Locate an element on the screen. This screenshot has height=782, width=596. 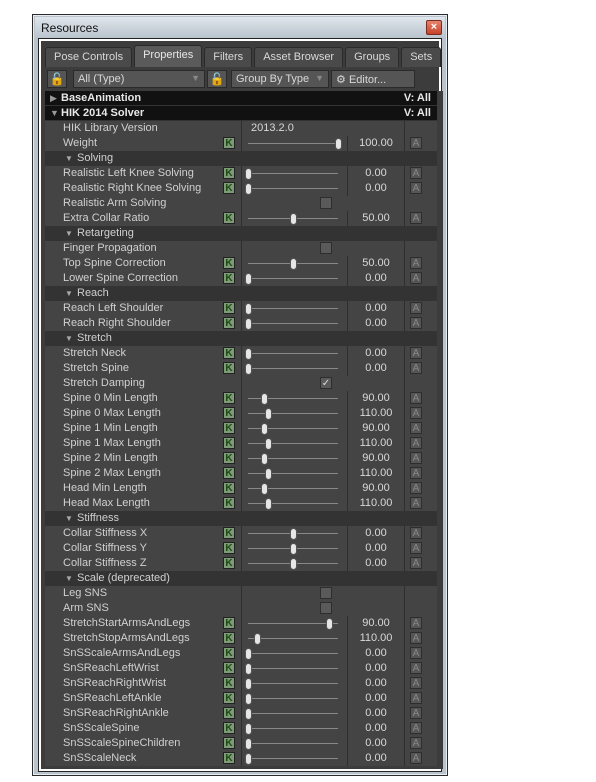
type-filter-dropdown: All (Type) ▼ is located at coordinates (139, 79).